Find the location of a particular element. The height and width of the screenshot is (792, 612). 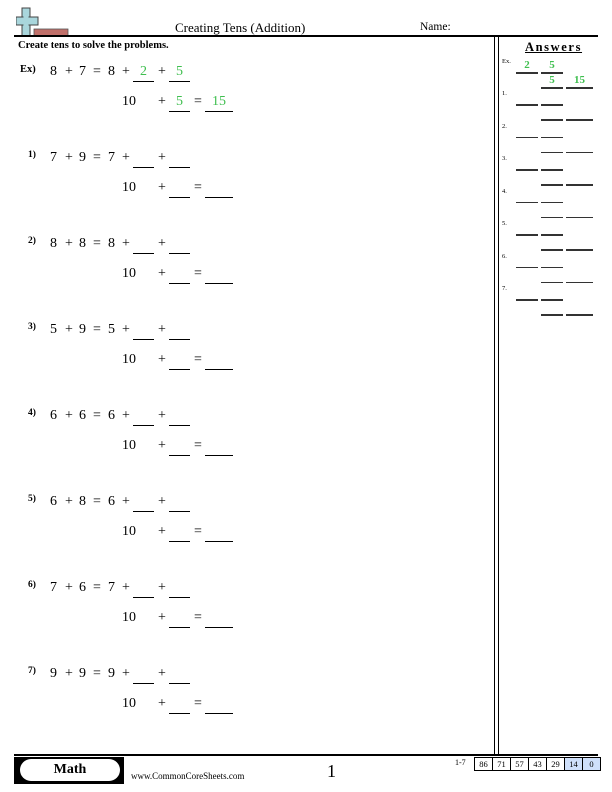

addend-b: 6 is located at coordinates (82, 415).